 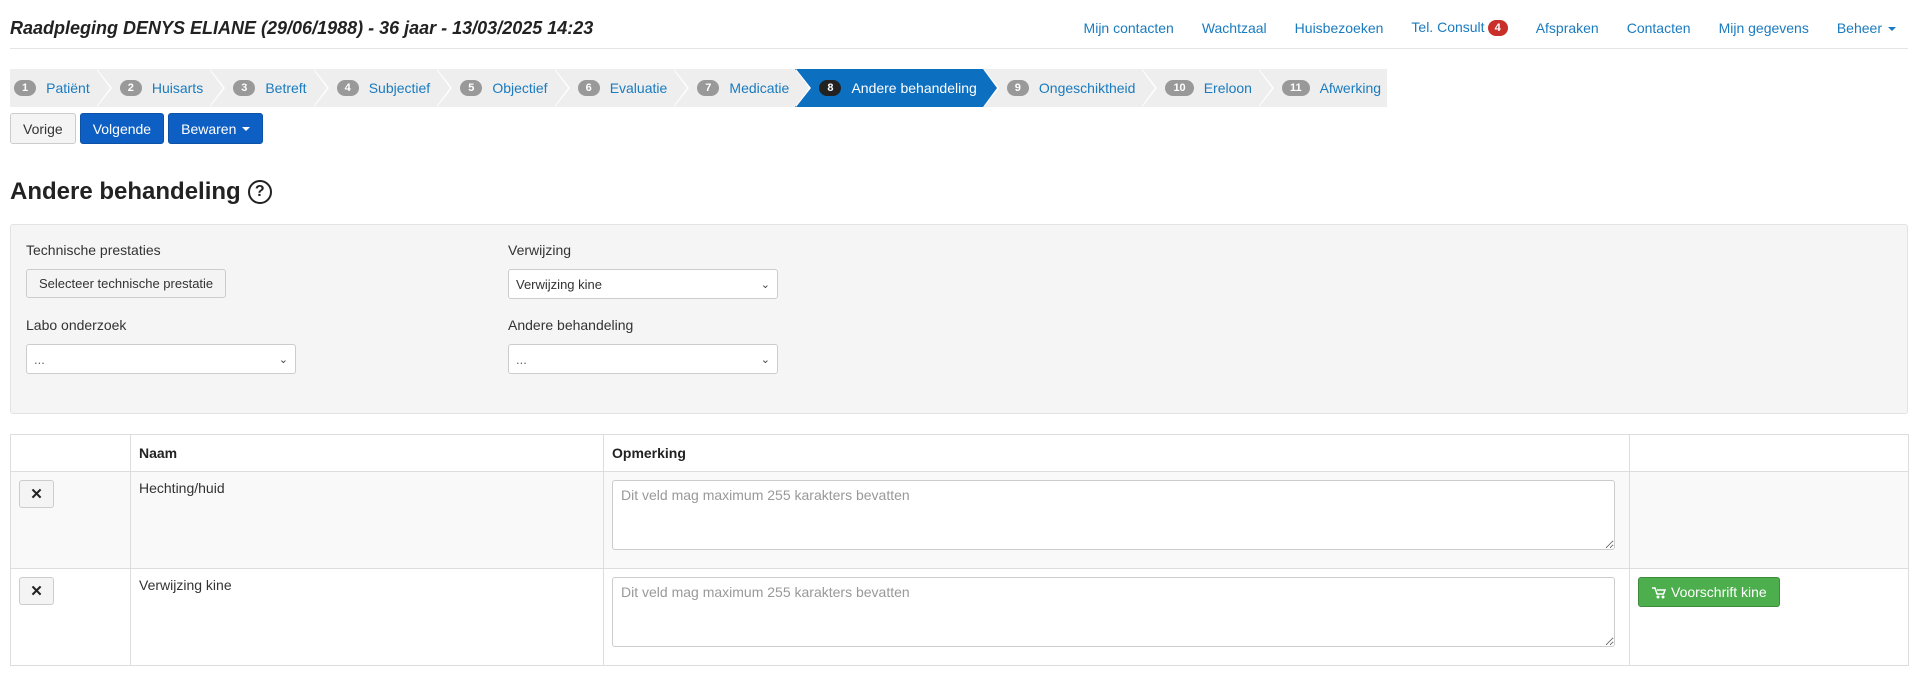 I want to click on step-label: Andere behandeling, so click(x=914, y=88).